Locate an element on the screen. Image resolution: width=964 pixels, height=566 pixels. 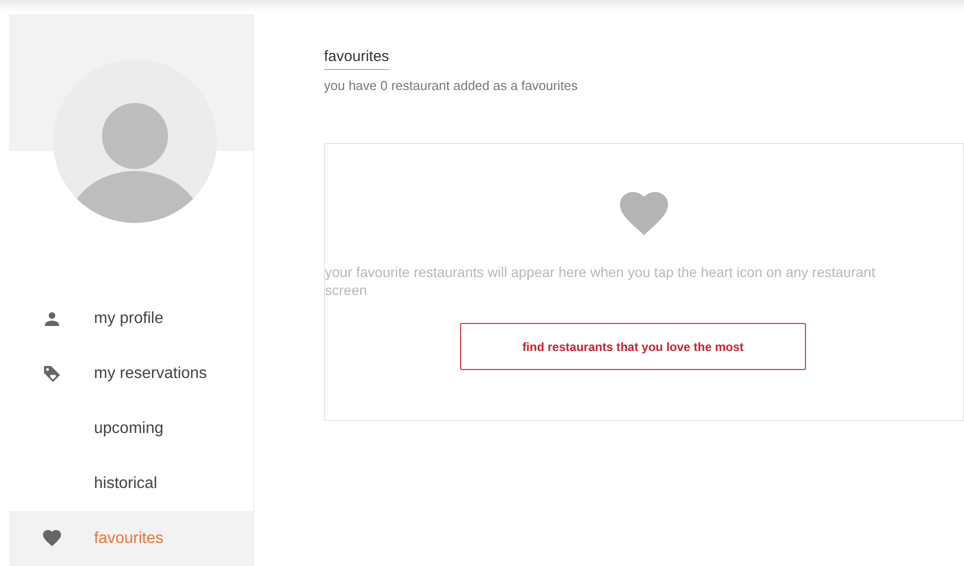
find-restaurants-button: find restaurants that you love the most is located at coordinates (633, 346).